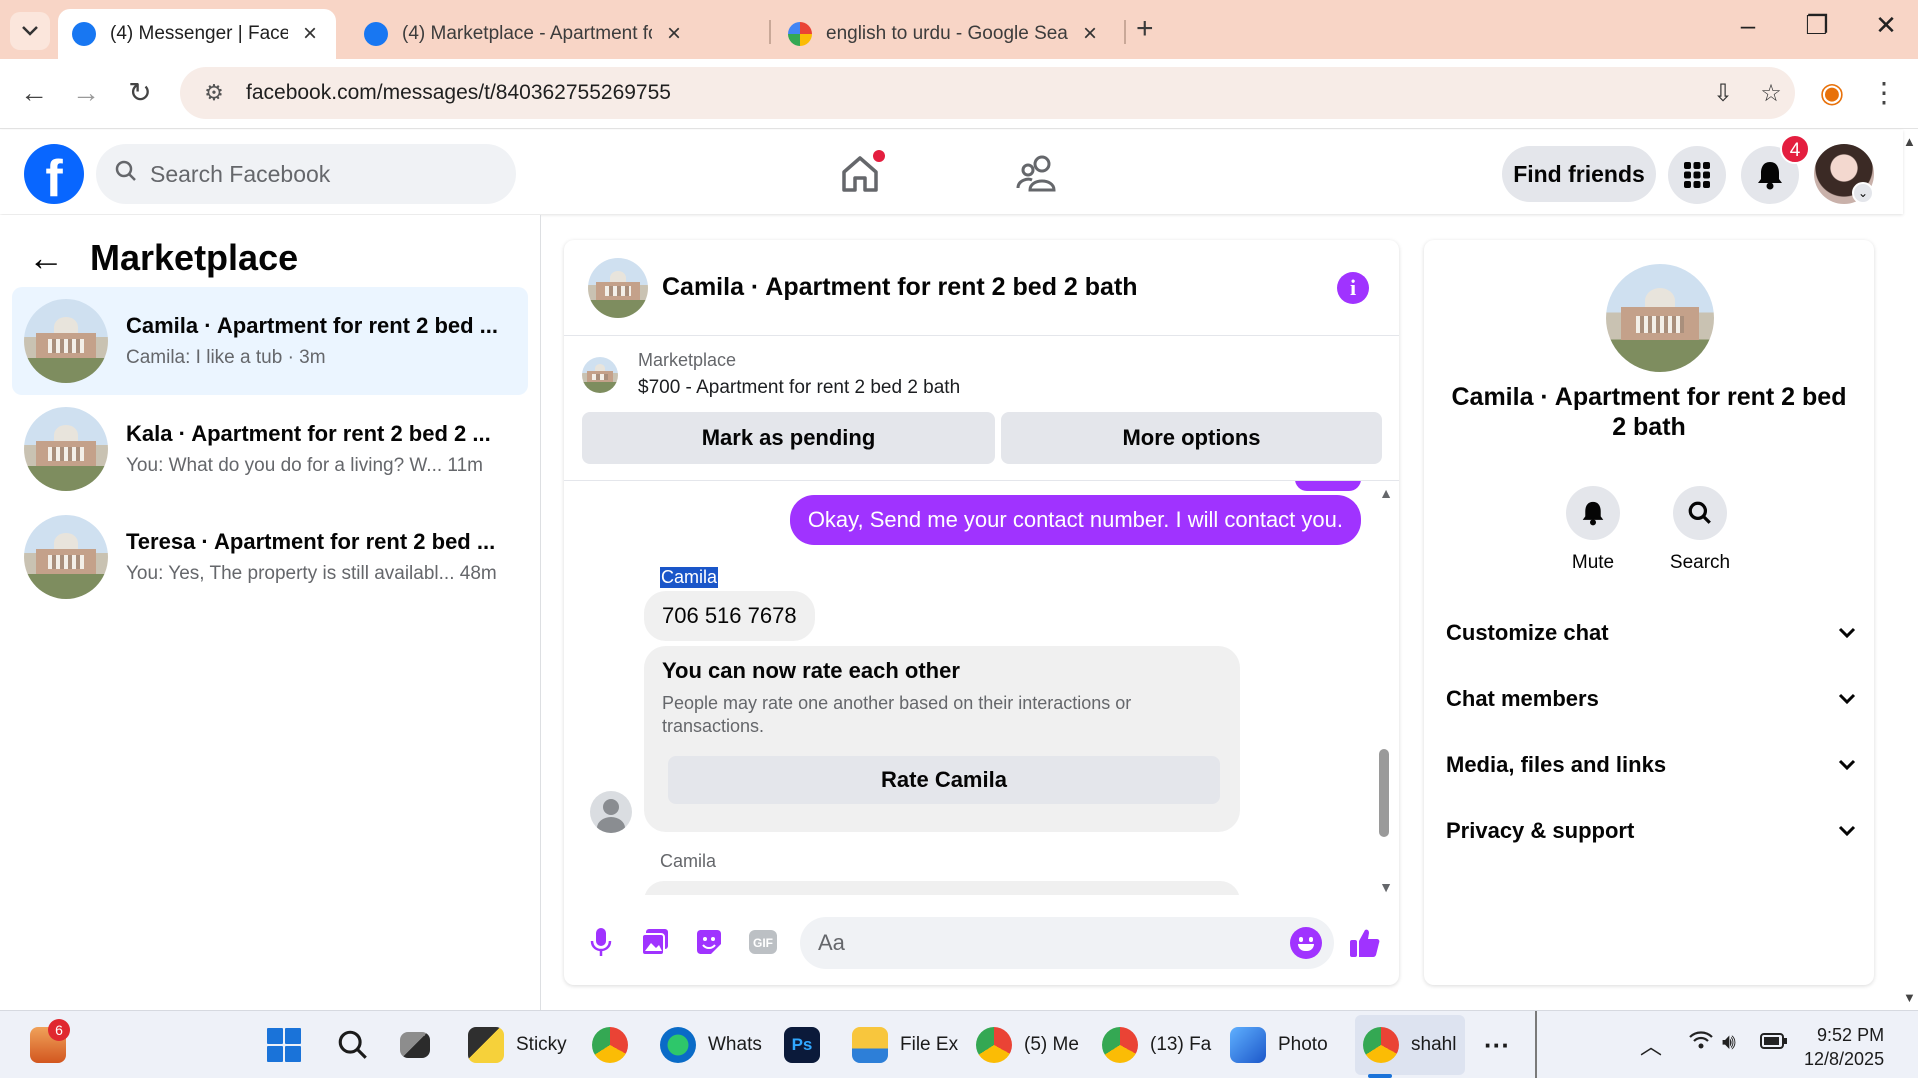  I want to click on page-title: Marketplace, so click(194, 257).